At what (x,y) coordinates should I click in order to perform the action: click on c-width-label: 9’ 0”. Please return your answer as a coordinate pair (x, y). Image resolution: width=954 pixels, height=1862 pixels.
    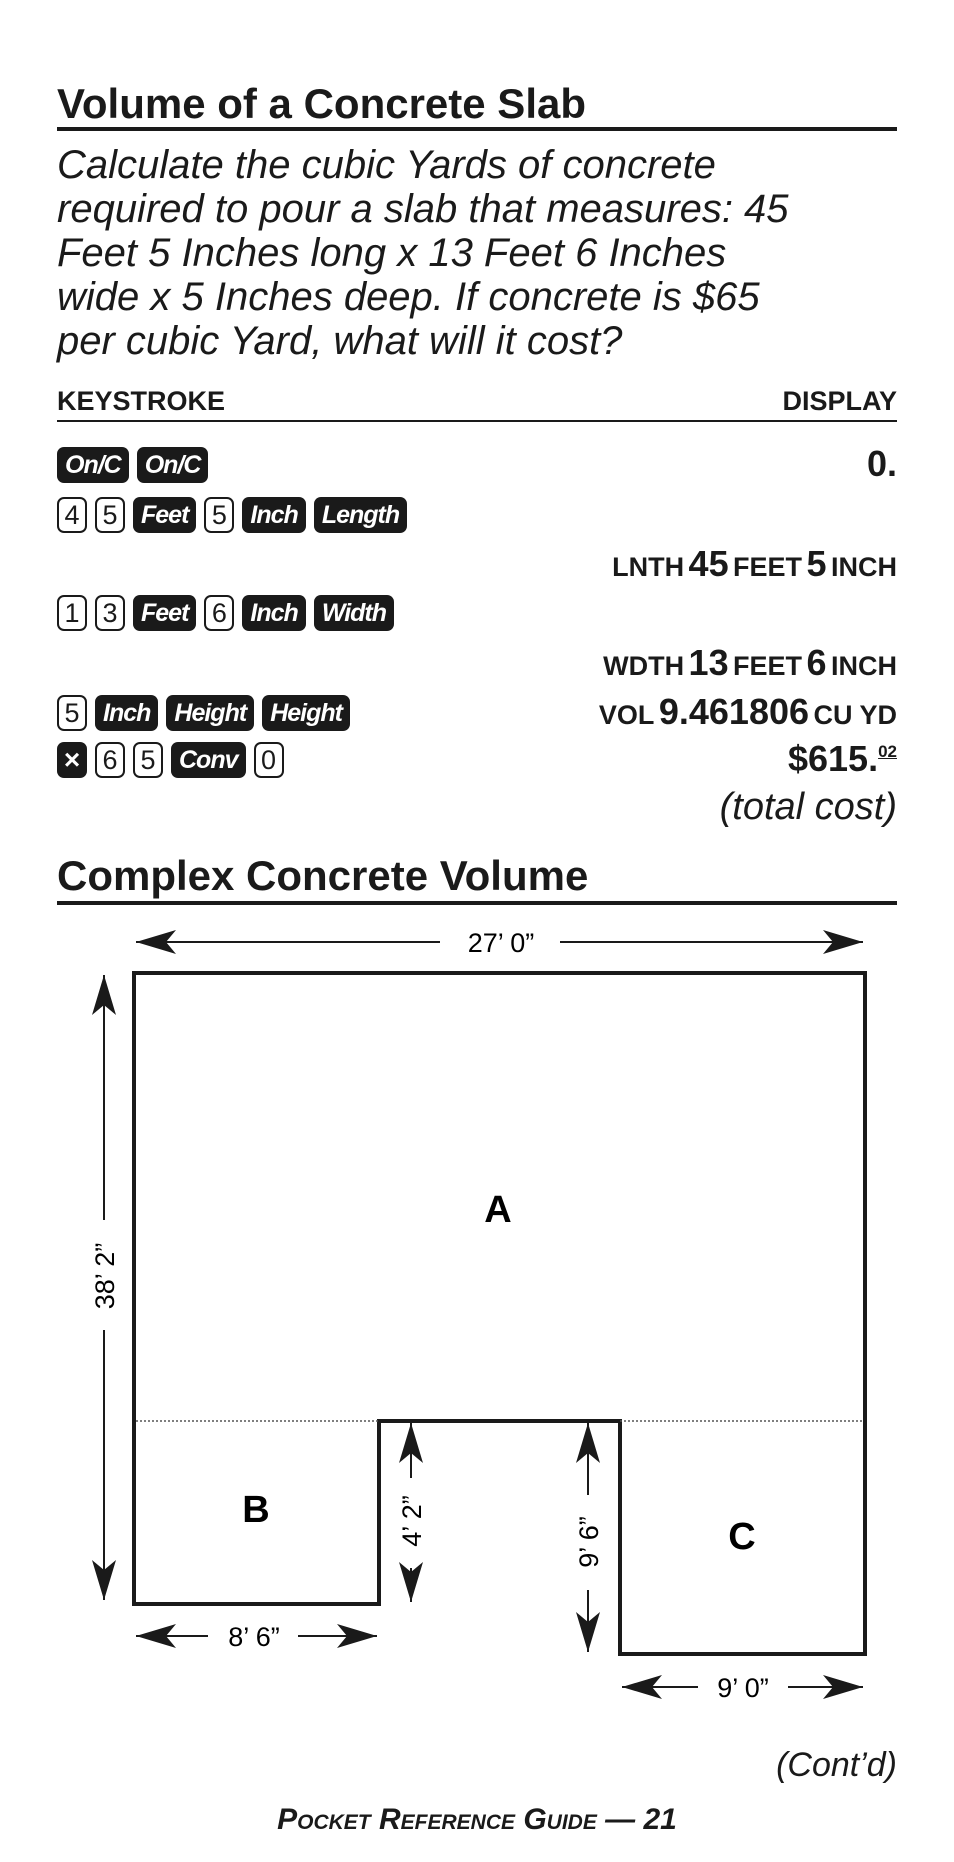
    Looking at the image, I should click on (743, 1688).